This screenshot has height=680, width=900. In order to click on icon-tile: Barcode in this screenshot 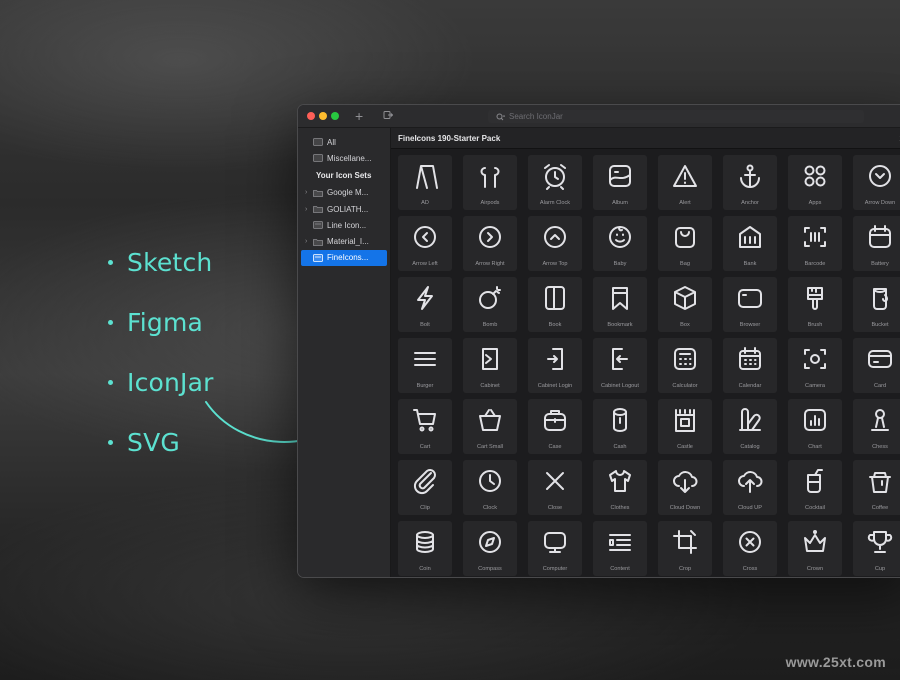, I will do `click(815, 243)`.